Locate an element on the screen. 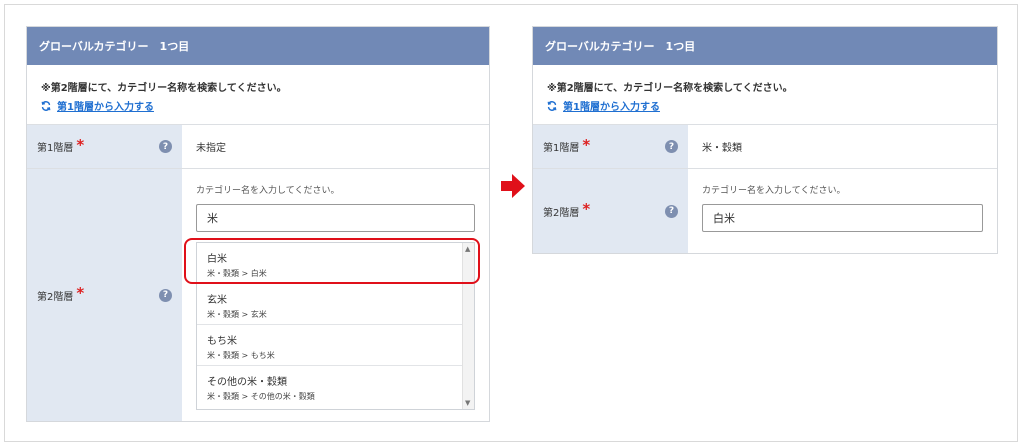 The width and height of the screenshot is (1024, 448). suggestion-path: 米・穀類 > もち米 is located at coordinates (241, 355).